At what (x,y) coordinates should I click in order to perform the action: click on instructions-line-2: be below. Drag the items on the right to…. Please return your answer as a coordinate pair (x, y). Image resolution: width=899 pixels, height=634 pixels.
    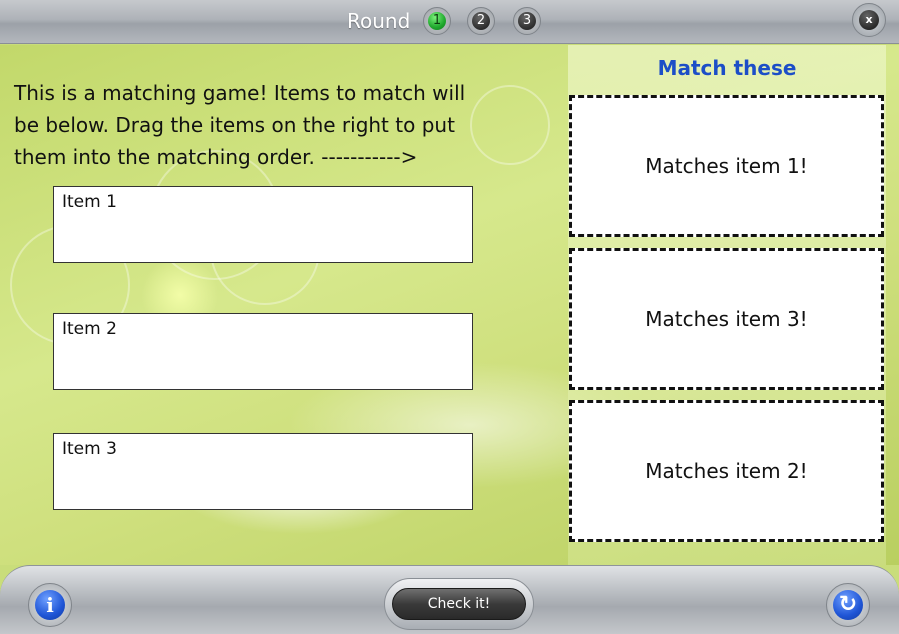
    Looking at the image, I should click on (234, 125).